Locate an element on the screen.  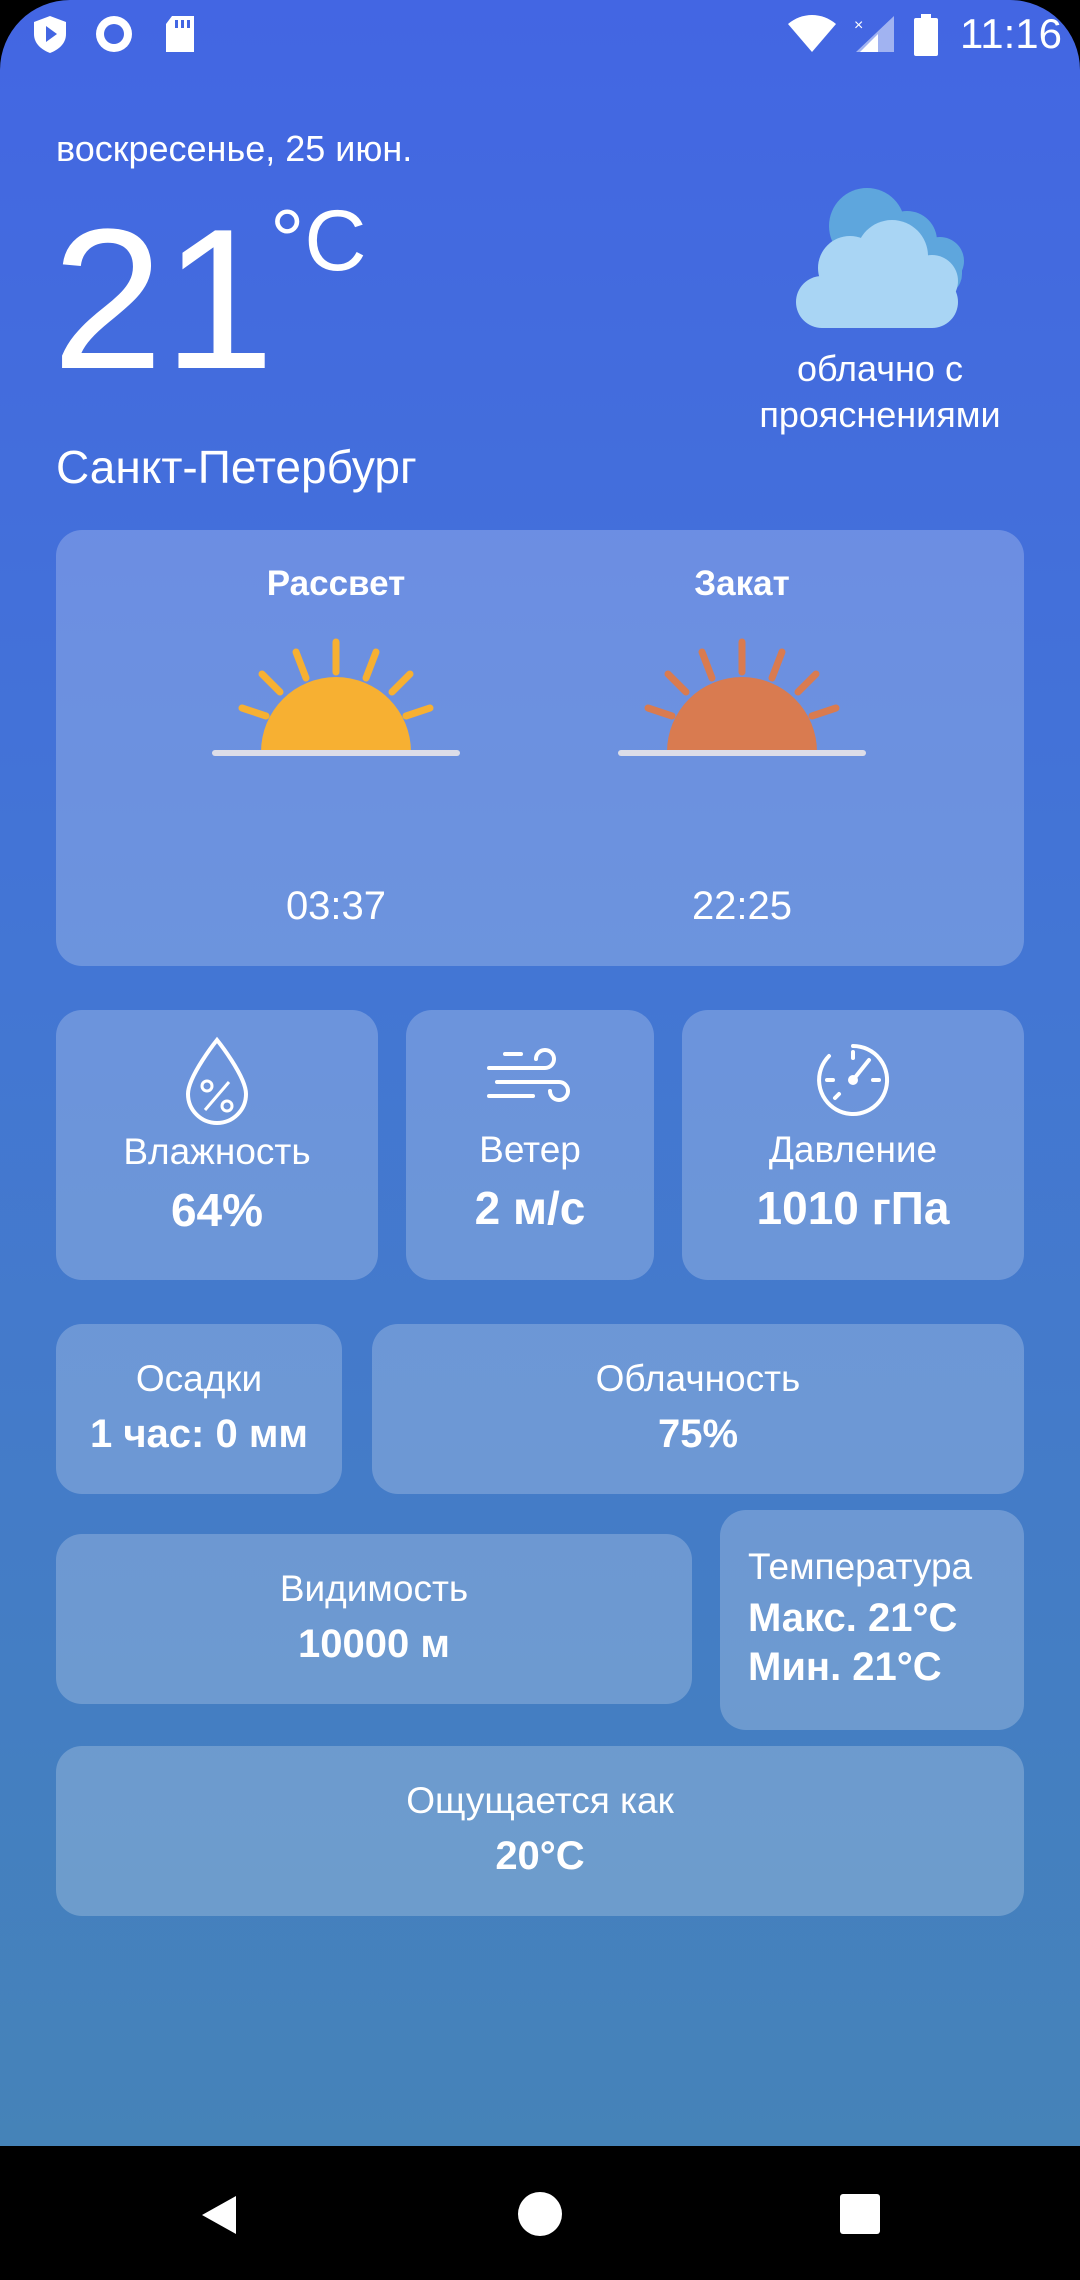
precipitation-value: 1 час: 0 мм is located at coordinates (199, 1434).